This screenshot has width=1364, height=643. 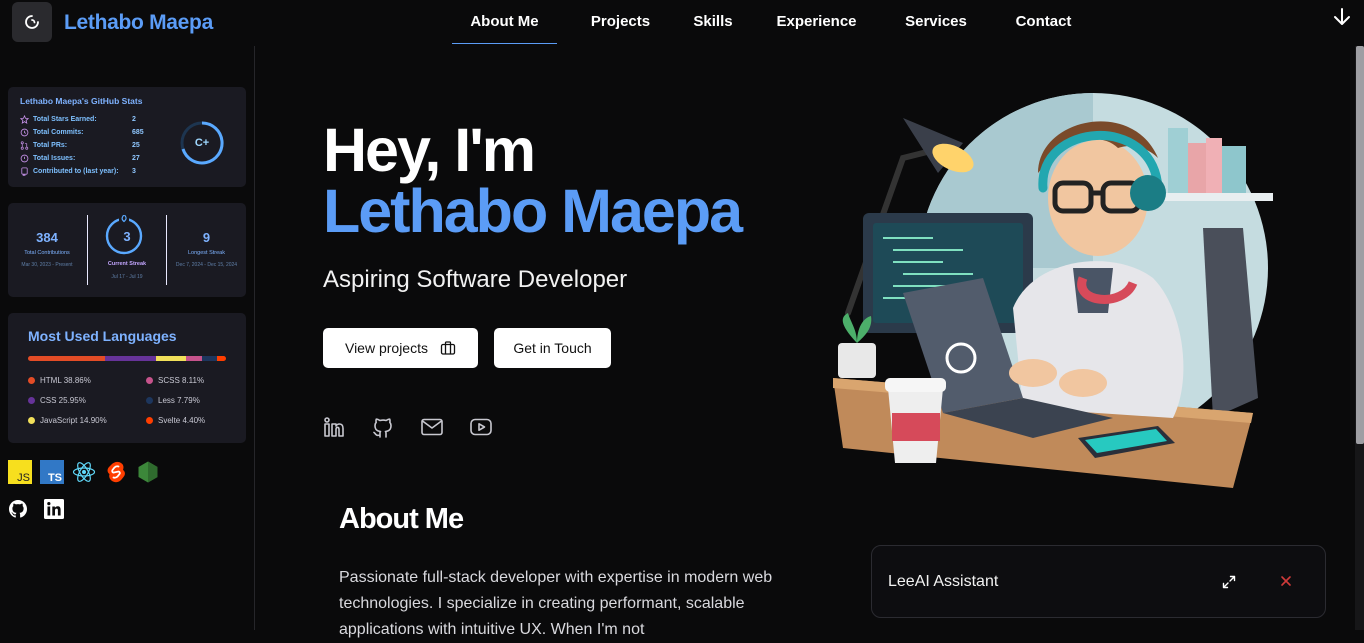 I want to click on streak-current-label: Current Streak, so click(x=127, y=264).